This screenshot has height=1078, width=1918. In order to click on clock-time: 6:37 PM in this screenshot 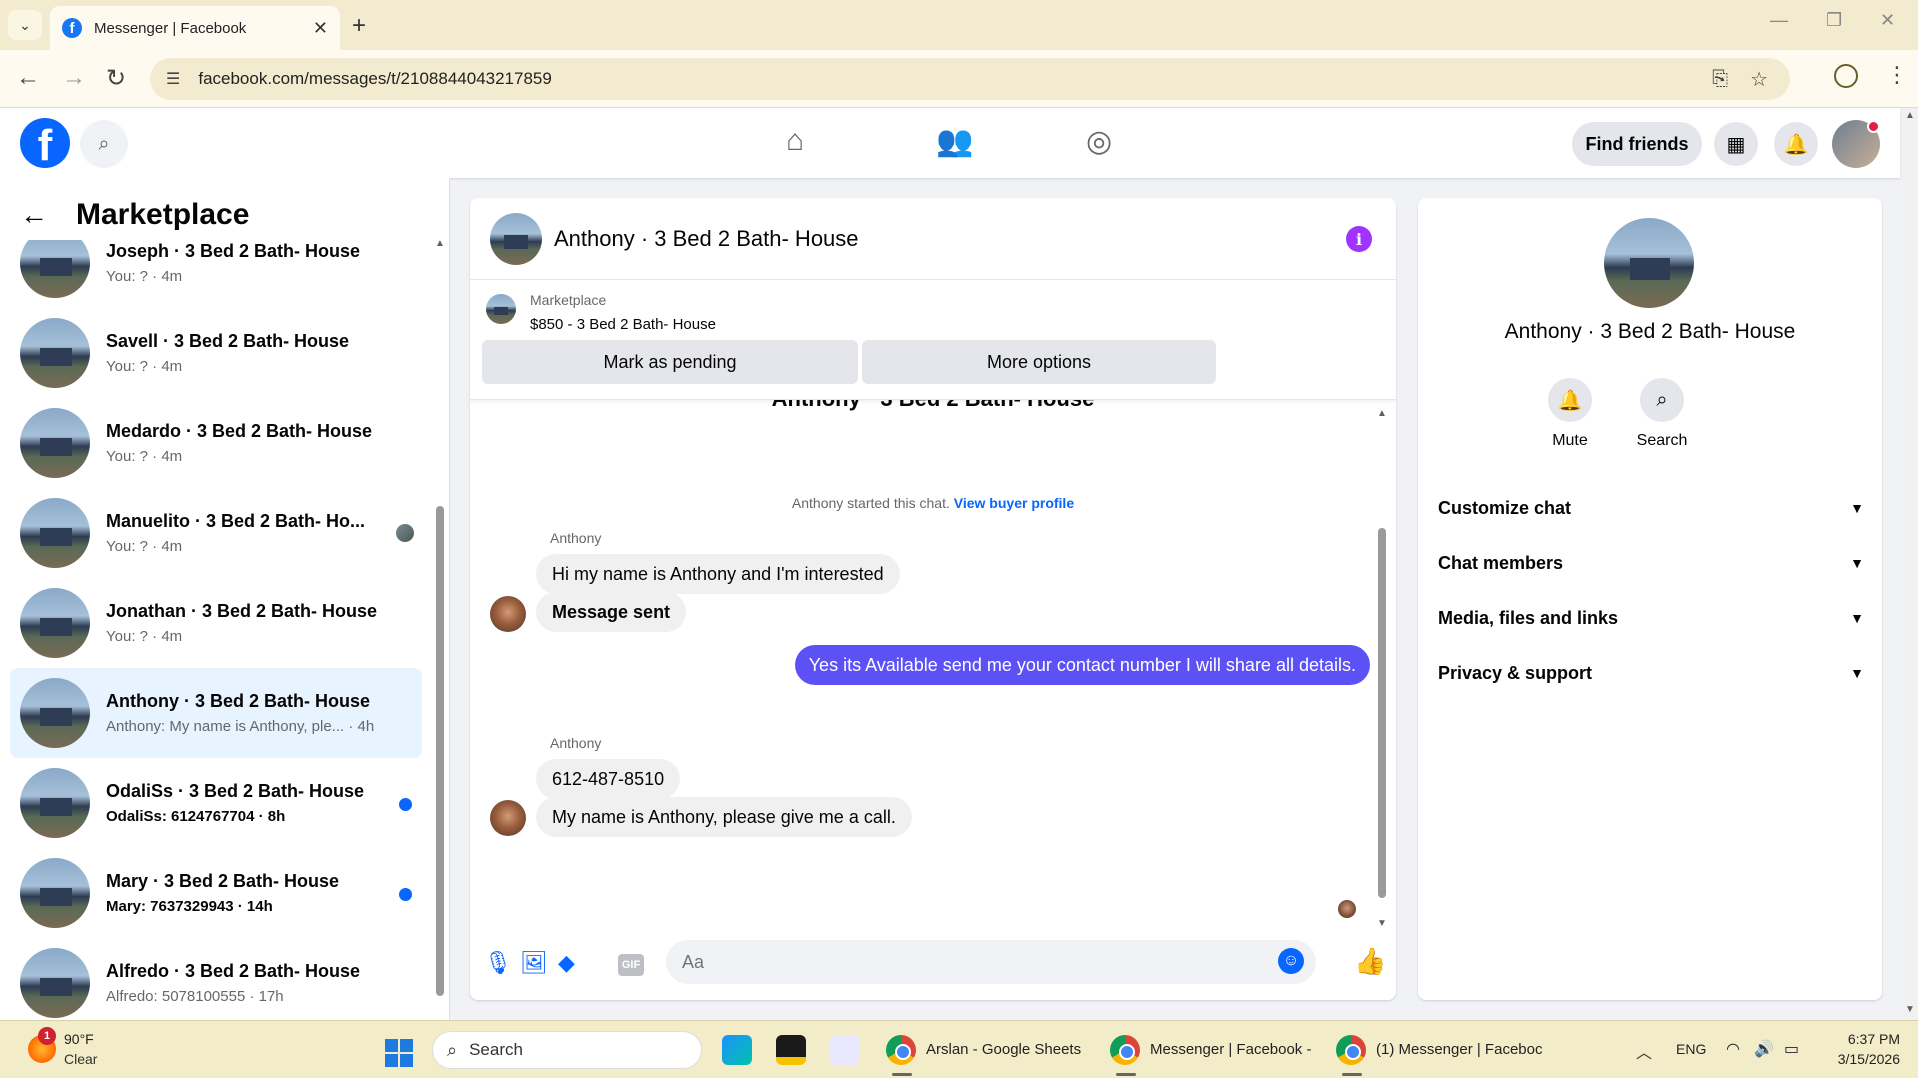, I will do `click(1863, 1039)`.